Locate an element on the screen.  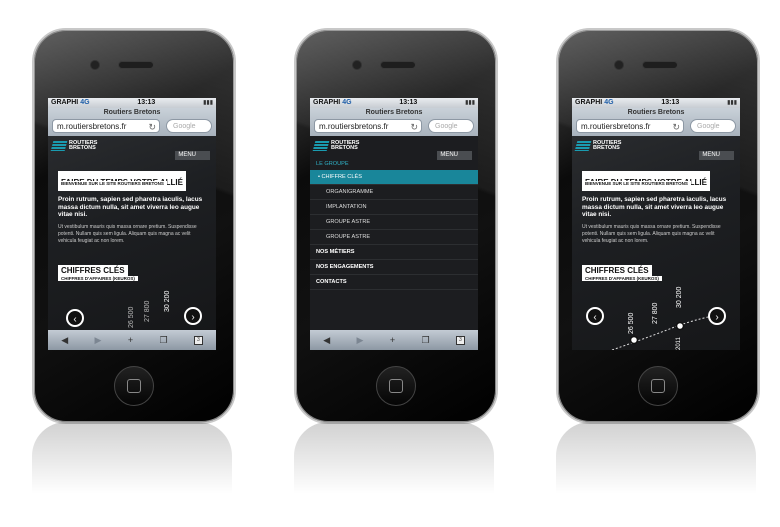
nav-item-groupe-astre-2: GROUPE ASTRE is located at coordinates (394, 237).